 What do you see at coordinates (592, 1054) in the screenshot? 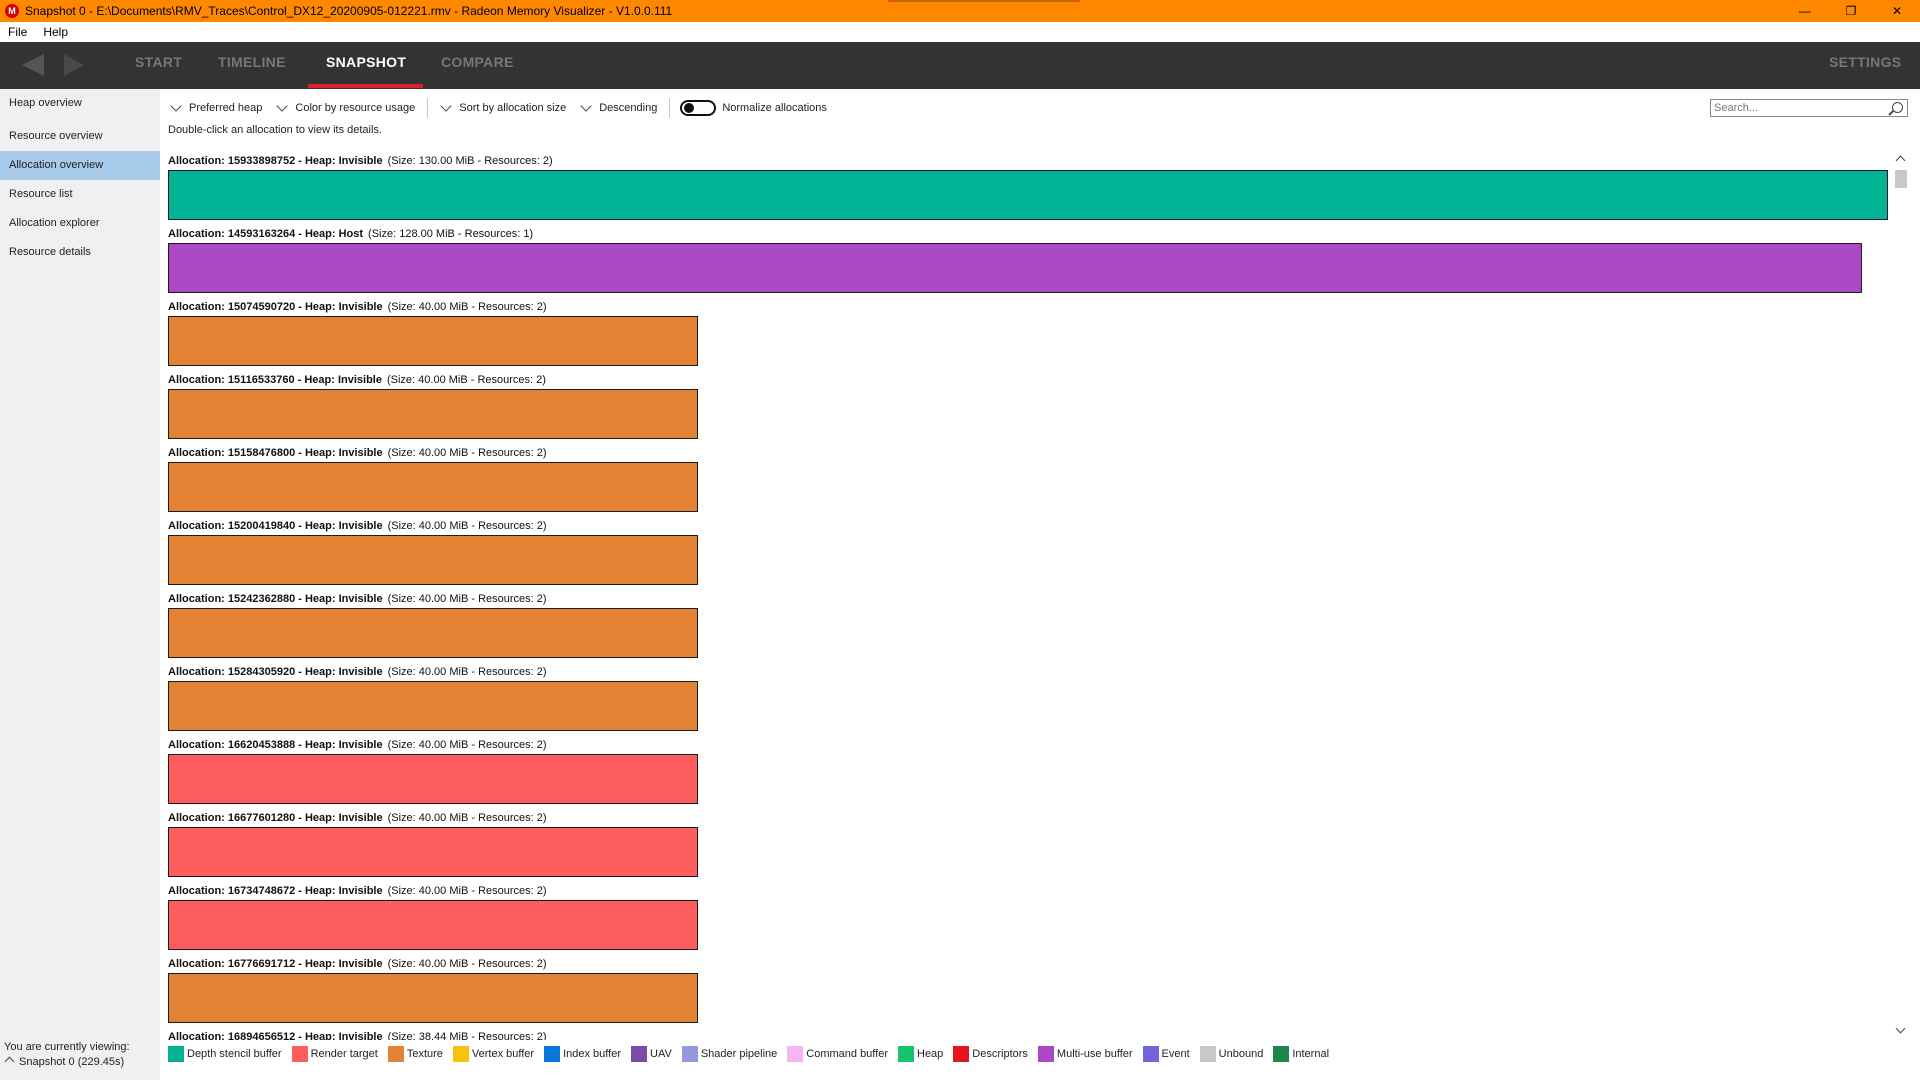
I see `legend-label: Index buffer` at bounding box center [592, 1054].